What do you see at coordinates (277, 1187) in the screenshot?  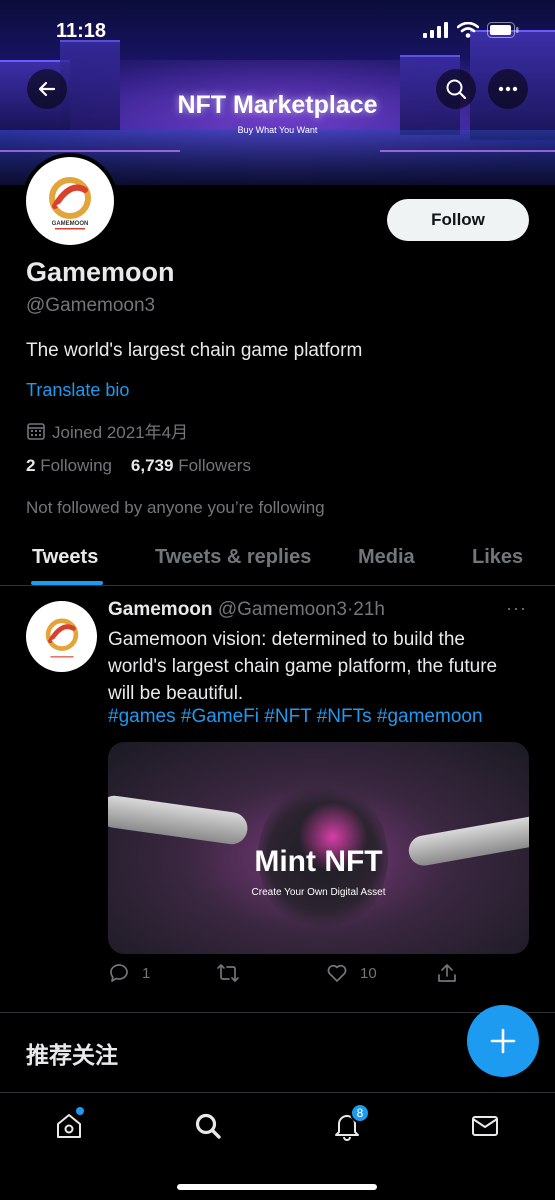 I see `home-indicator` at bounding box center [277, 1187].